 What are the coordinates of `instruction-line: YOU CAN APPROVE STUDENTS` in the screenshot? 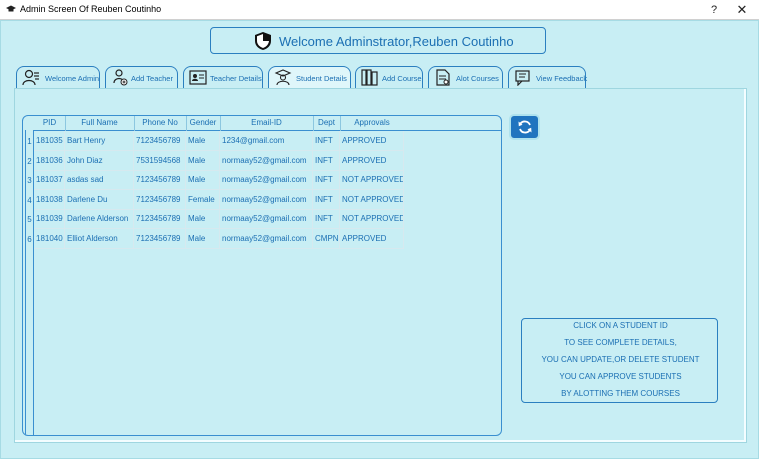 It's located at (620, 376).